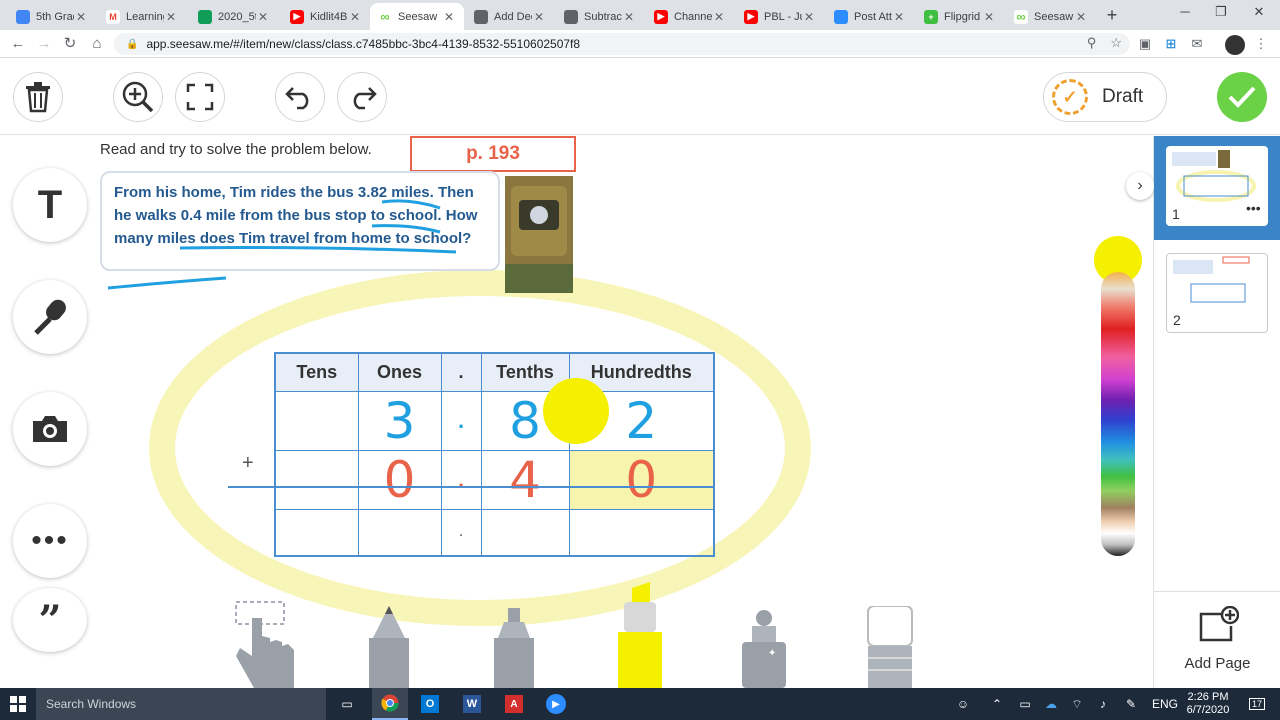 Image resolution: width=1280 pixels, height=720 pixels. What do you see at coordinates (461, 420) in the screenshot?
I see `cell-decimal-1: .` at bounding box center [461, 420].